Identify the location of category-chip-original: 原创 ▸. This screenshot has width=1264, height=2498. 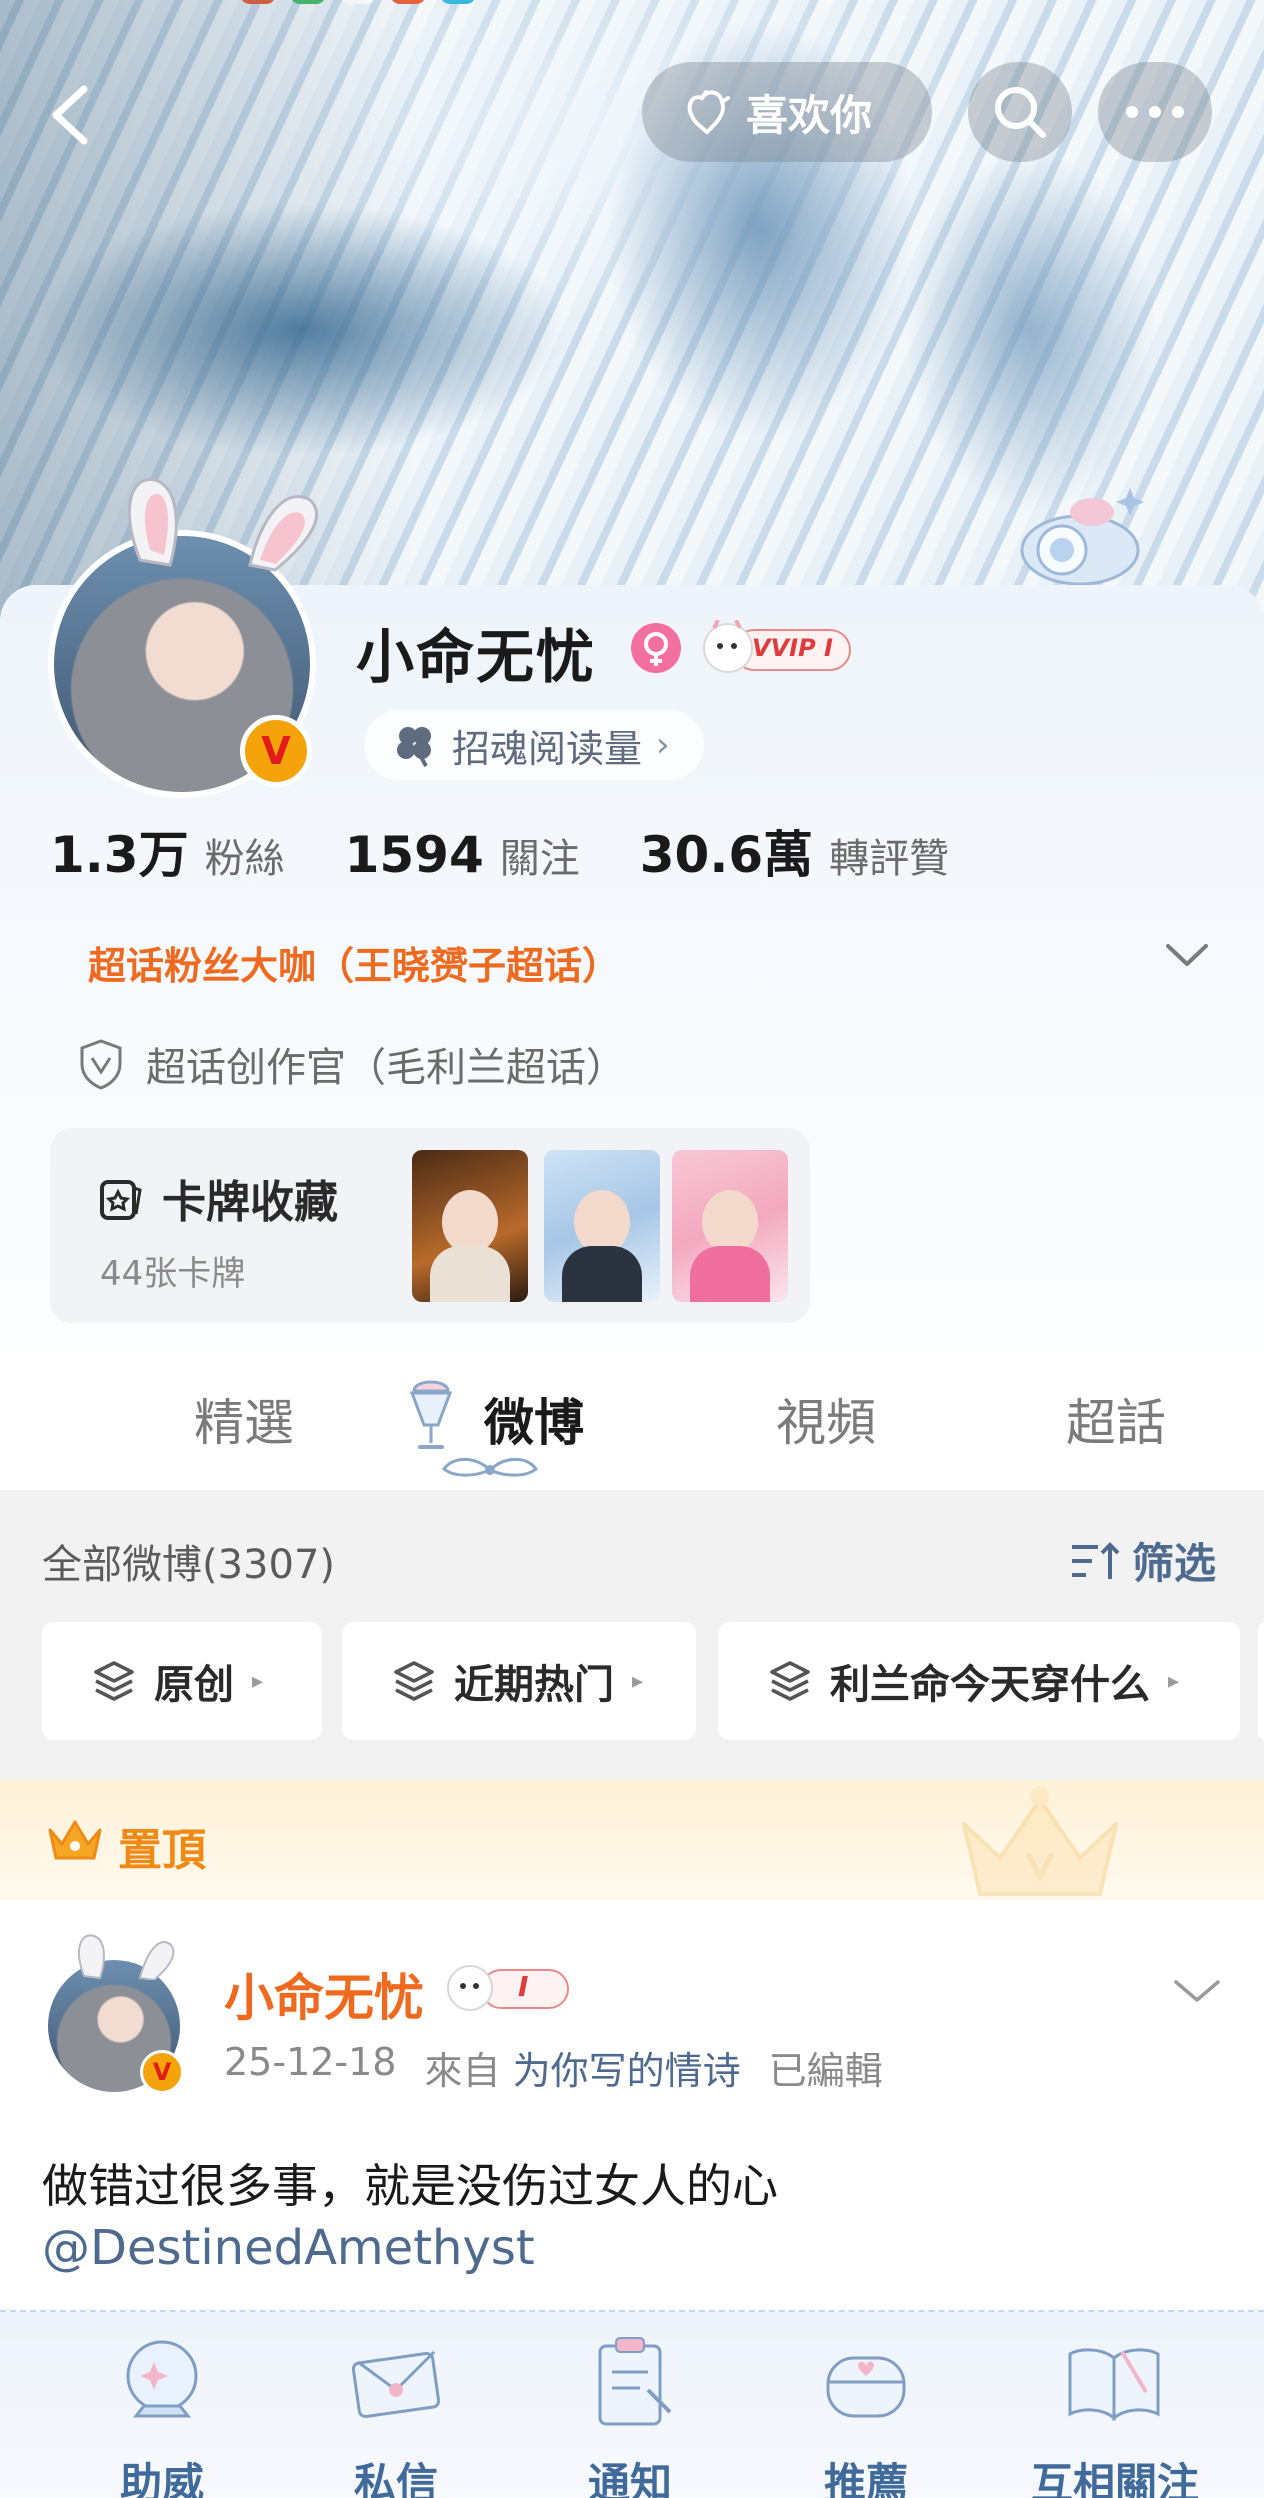
(182, 1681).